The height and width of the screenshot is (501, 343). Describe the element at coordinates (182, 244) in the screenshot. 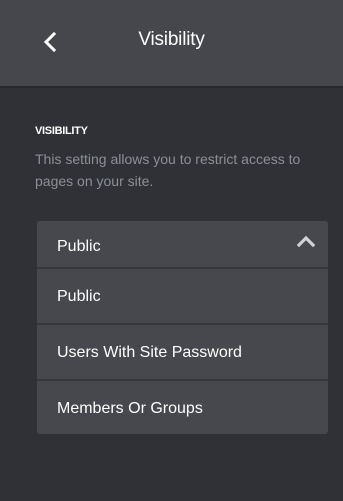

I see `visibility-select: Public` at that location.